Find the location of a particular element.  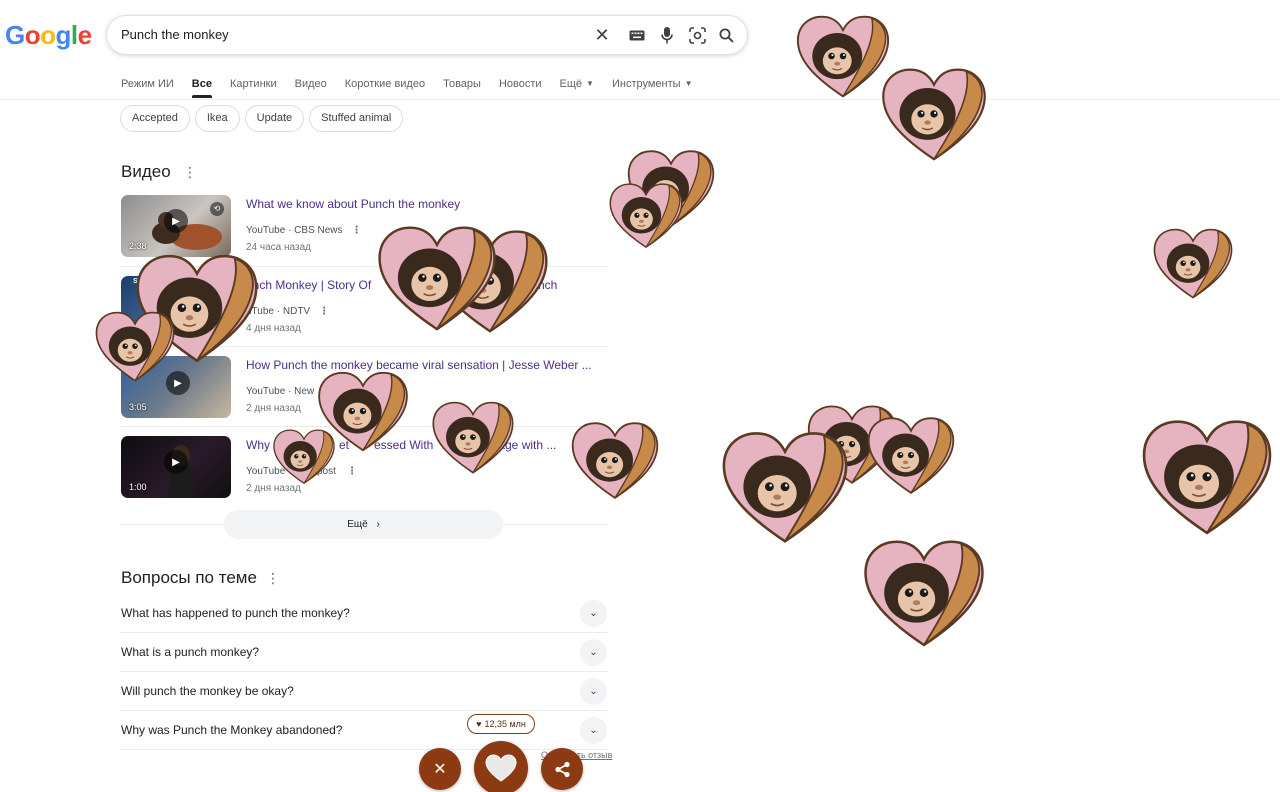

video-thumbnail: ▶ 2:38 ⟲ is located at coordinates (176, 226).